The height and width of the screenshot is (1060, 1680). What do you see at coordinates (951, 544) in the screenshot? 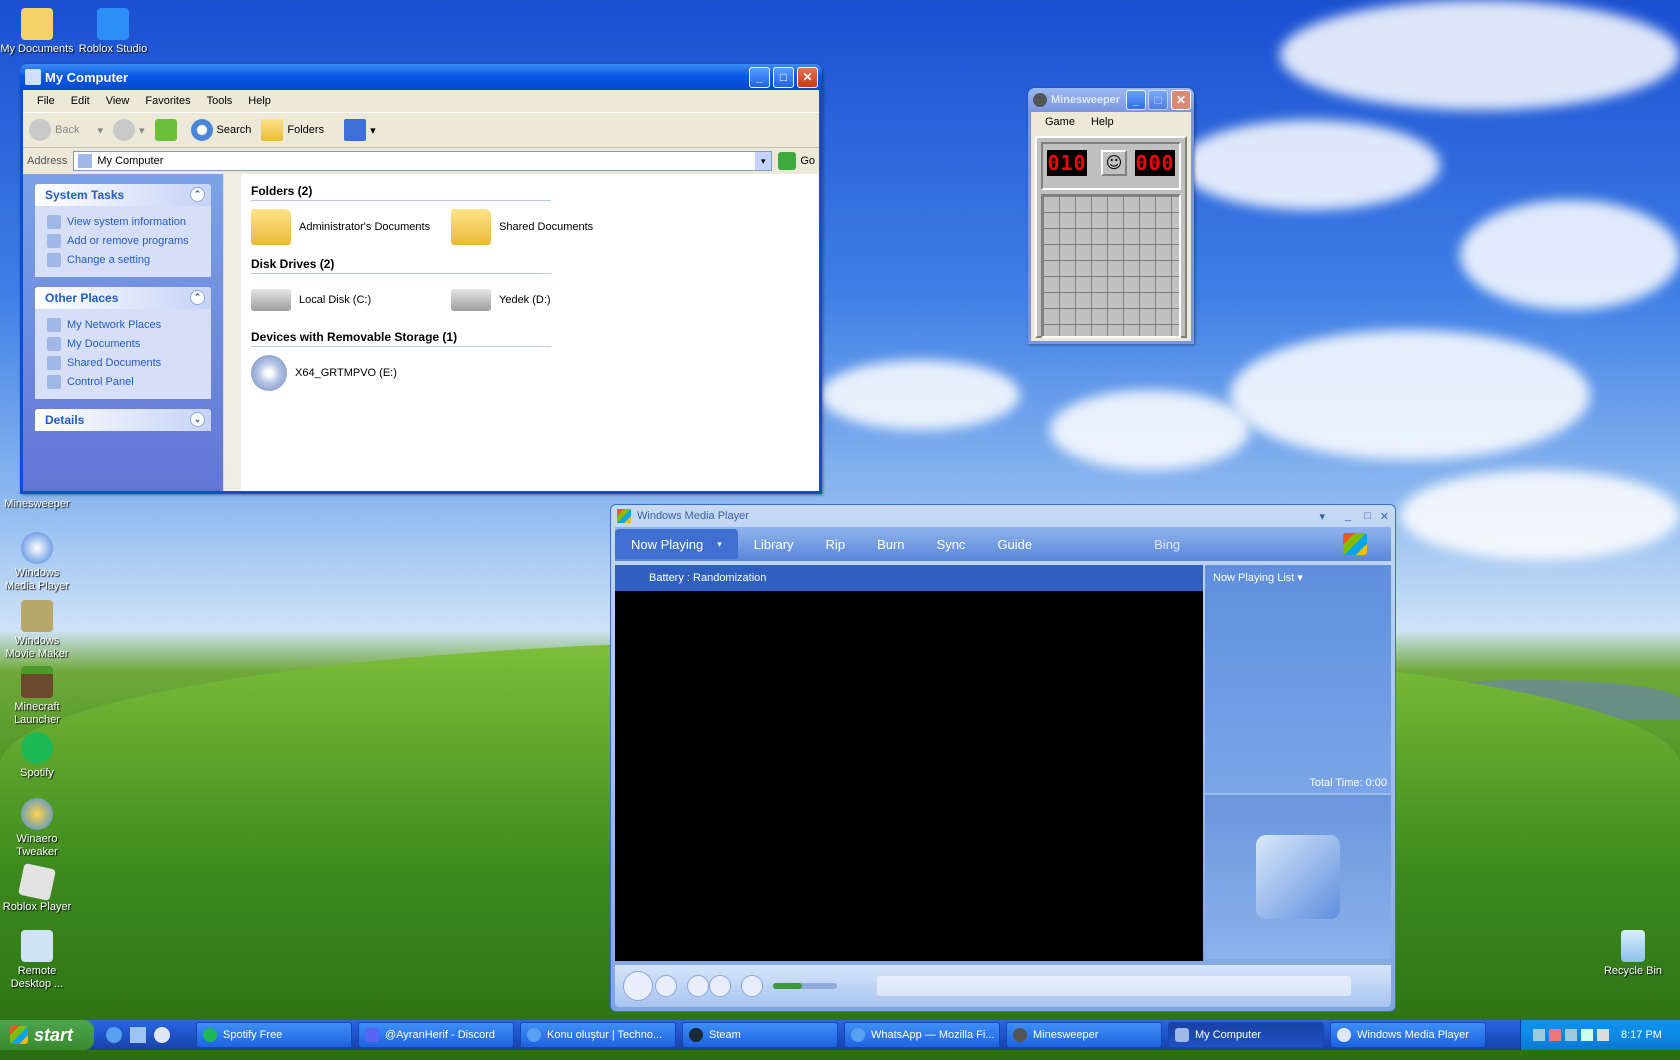
I see `tab-sync: Sync` at bounding box center [951, 544].